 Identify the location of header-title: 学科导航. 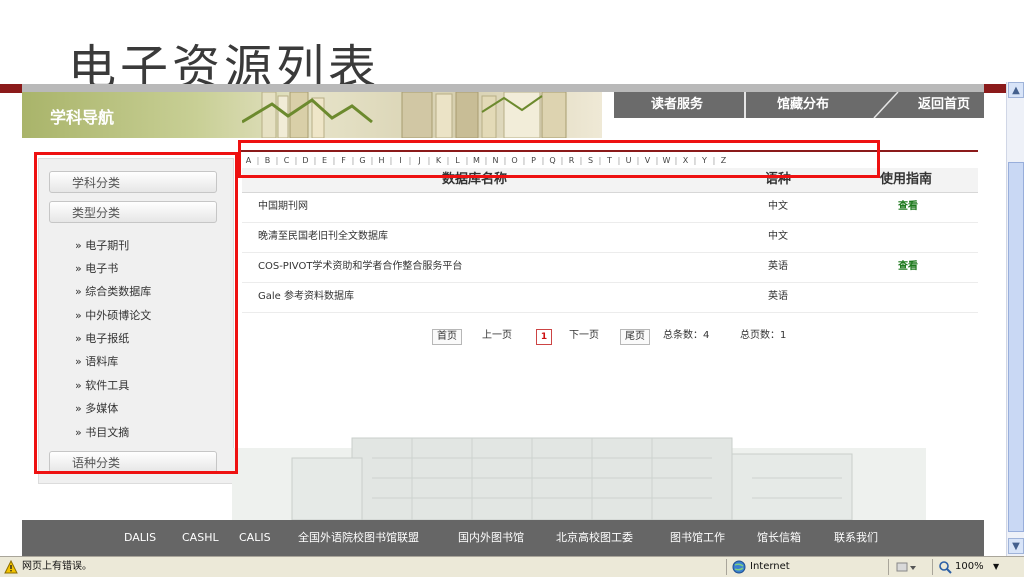
(82, 117).